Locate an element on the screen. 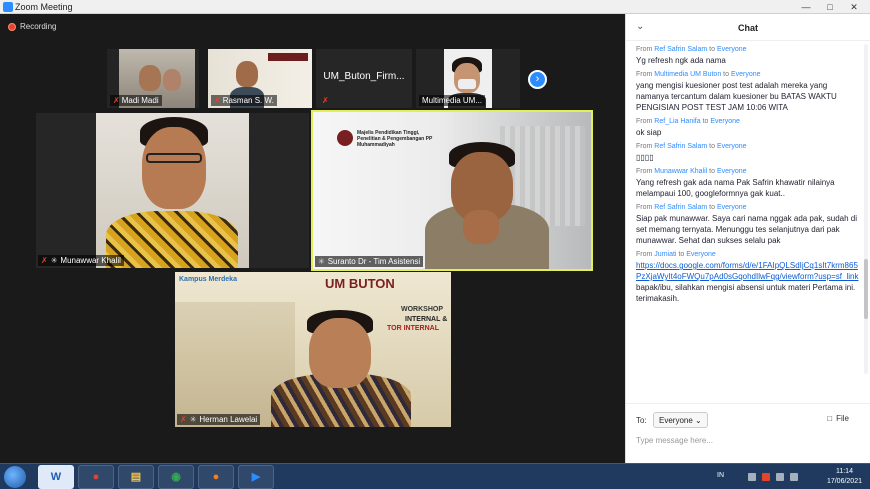  recipient-label: To: is located at coordinates (641, 420).